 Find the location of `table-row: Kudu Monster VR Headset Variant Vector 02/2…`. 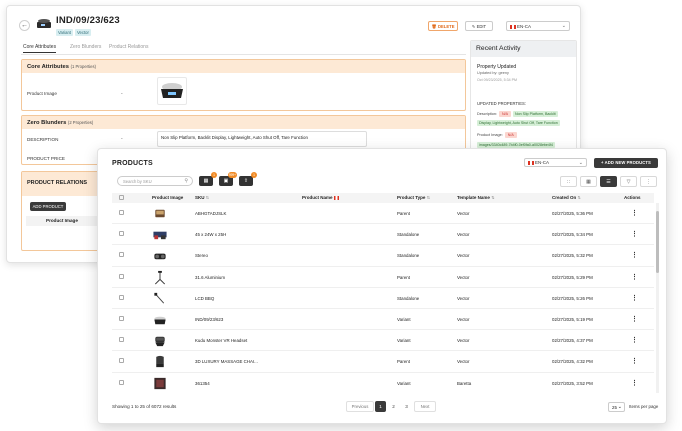

table-row: Kudu Monster VR Headset Variant Vector 02/2… is located at coordinates (383, 341).